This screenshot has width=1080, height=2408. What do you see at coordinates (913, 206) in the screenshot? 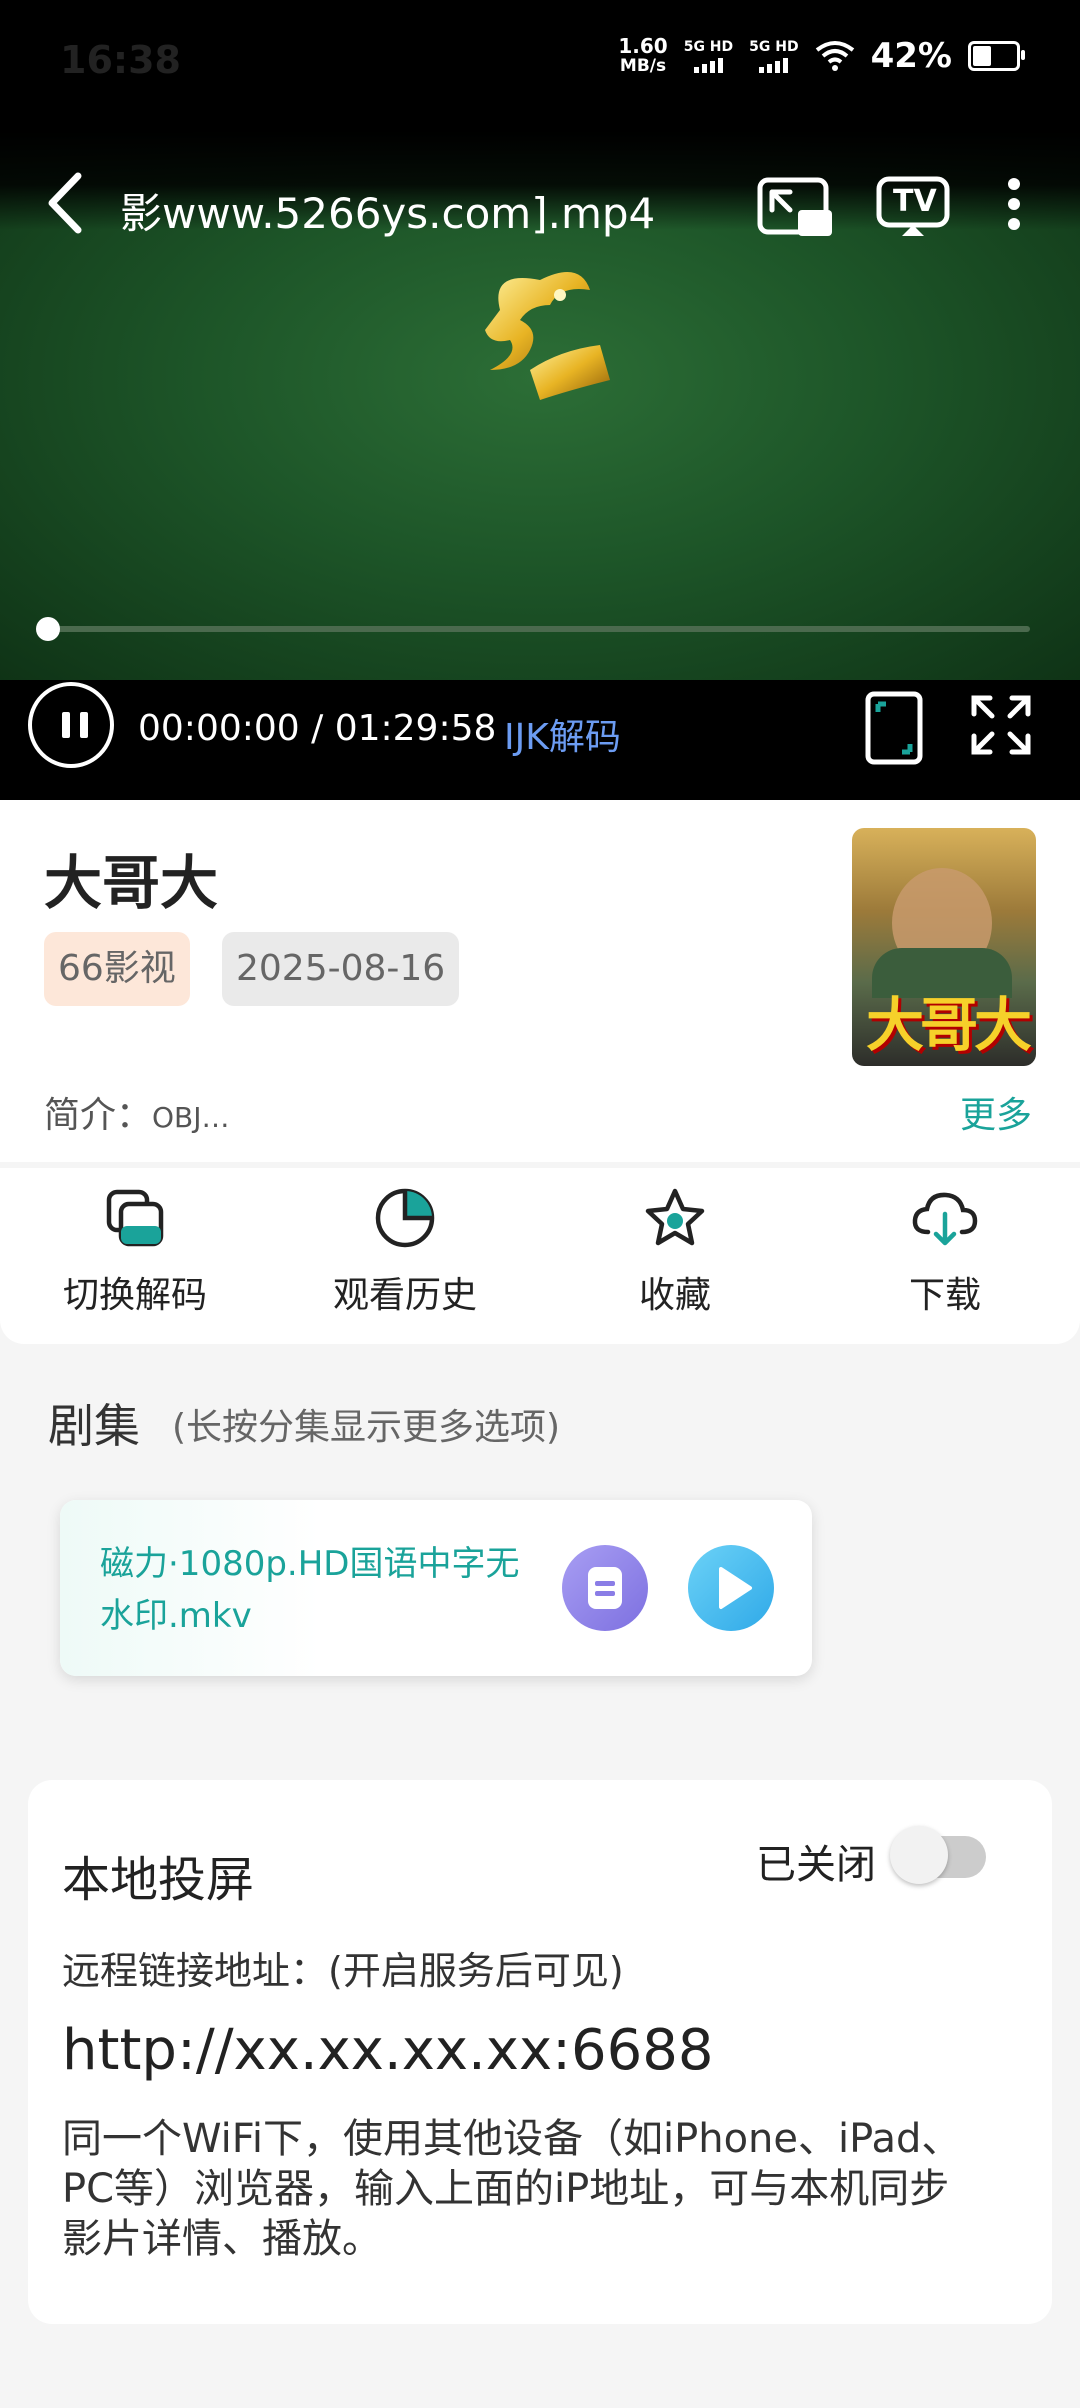
I see `cast-tv-icon: TV` at bounding box center [913, 206].